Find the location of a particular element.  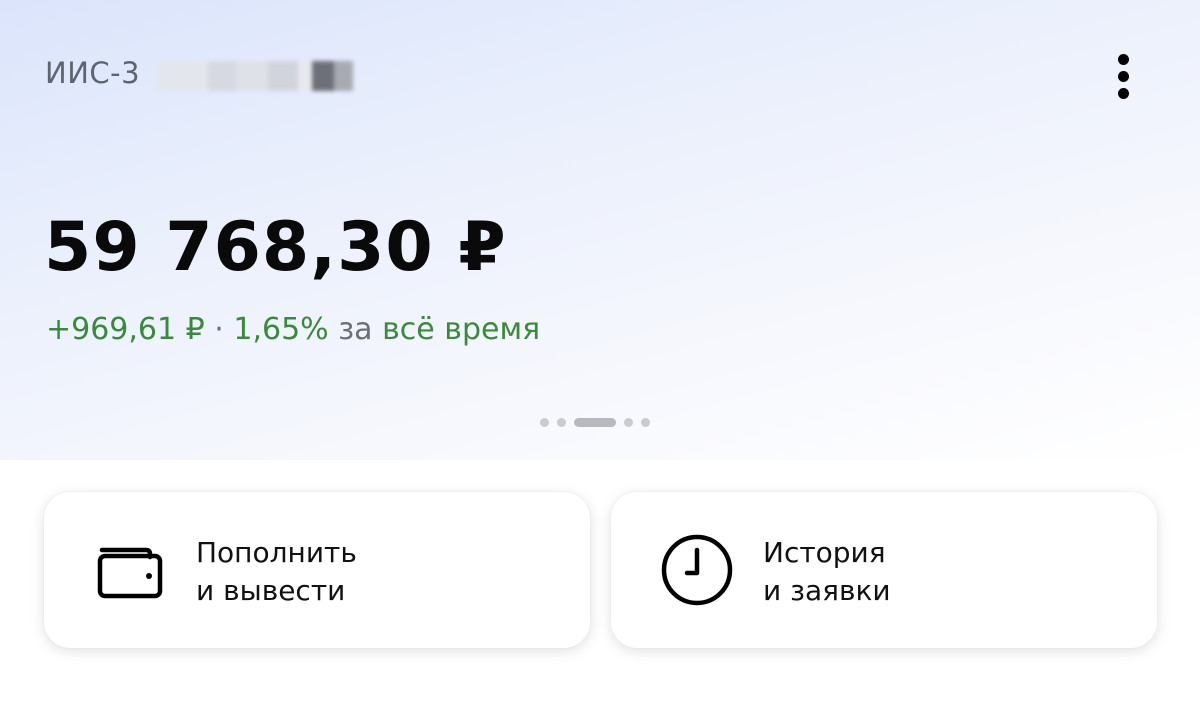

profit-summary: +969,61 ₽ · 1,65% за всё время is located at coordinates (293, 329).